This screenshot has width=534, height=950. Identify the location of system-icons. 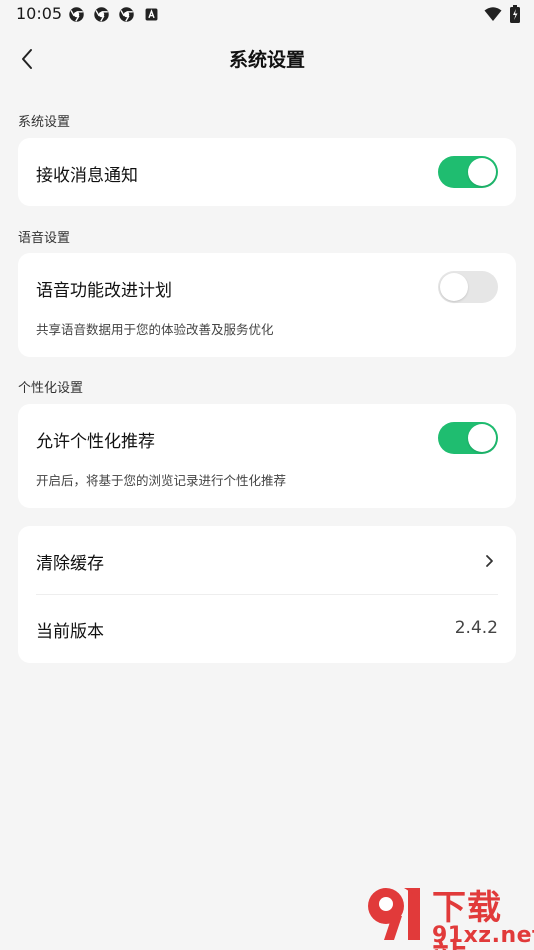
(502, 14).